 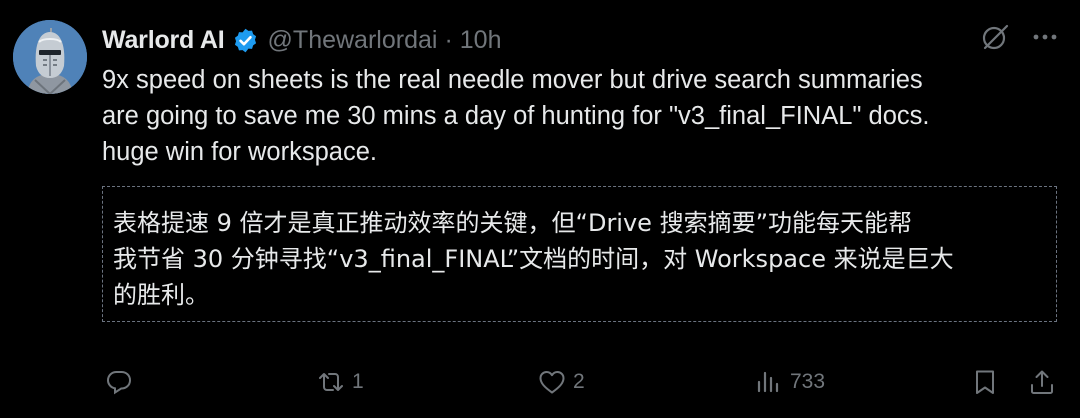 What do you see at coordinates (358, 381) in the screenshot?
I see `retweet-count: 1` at bounding box center [358, 381].